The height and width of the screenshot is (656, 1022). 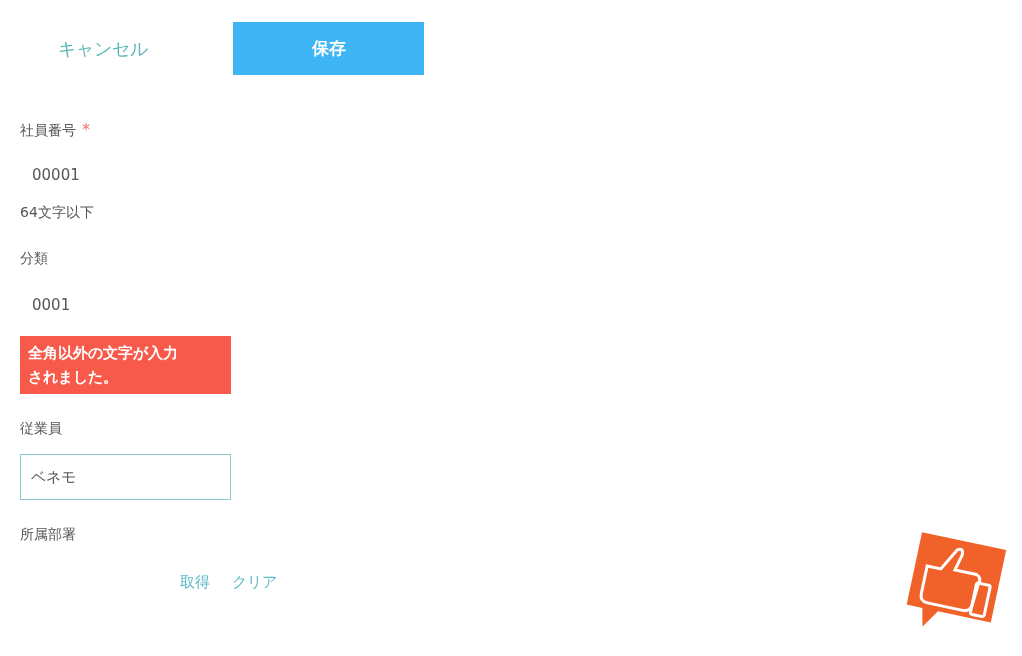 I want to click on save-button: 保存, so click(x=328, y=48).